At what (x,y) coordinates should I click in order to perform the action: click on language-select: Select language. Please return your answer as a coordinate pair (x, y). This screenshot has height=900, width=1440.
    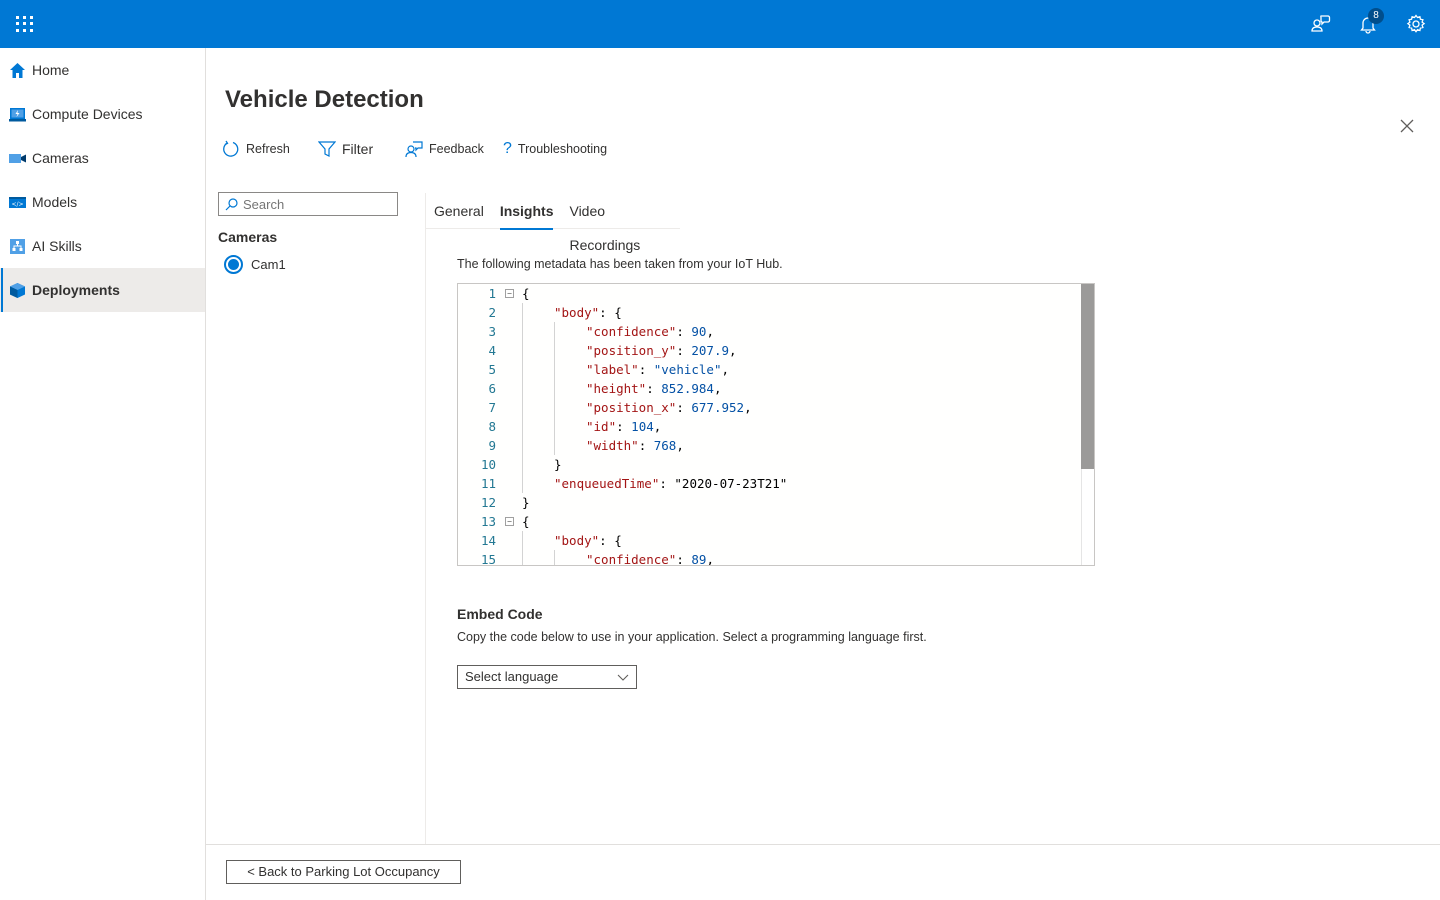
    Looking at the image, I should click on (547, 677).